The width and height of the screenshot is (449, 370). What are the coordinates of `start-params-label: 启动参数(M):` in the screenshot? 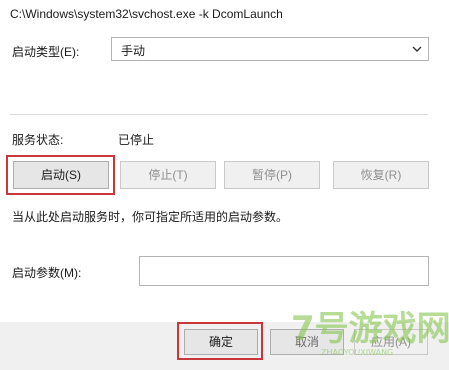 It's located at (47, 273).